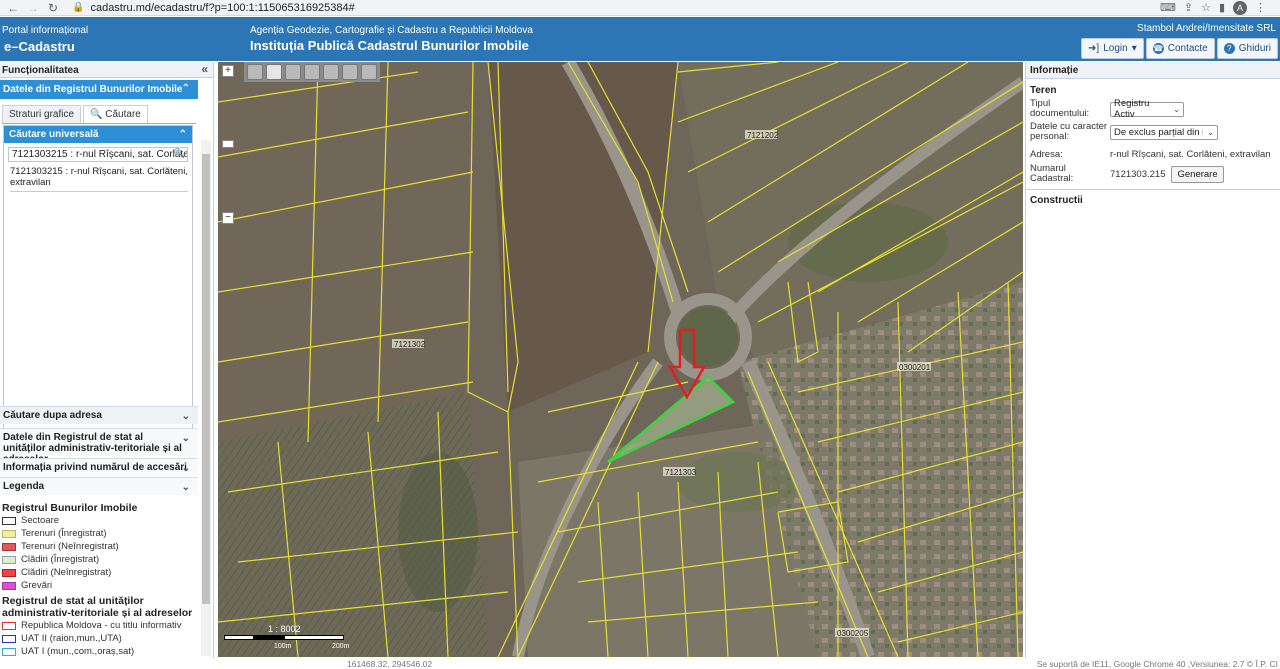 The width and height of the screenshot is (1280, 669). I want to click on zoom-in-button: +, so click(228, 71).